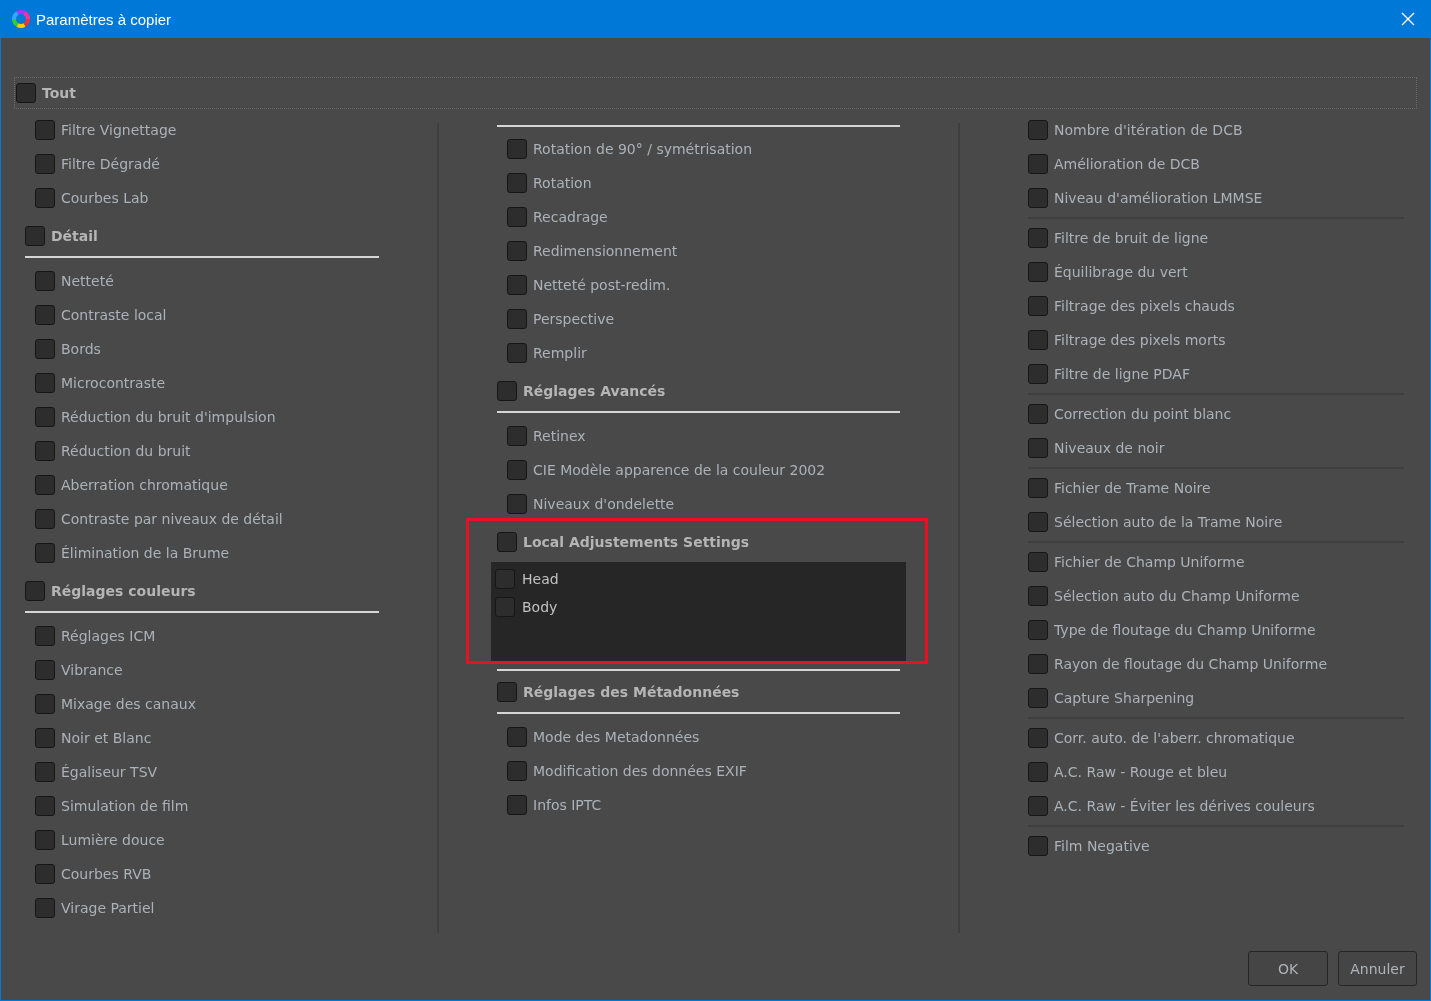  I want to click on checkbox-label: Niveaux de noir, so click(1109, 448).